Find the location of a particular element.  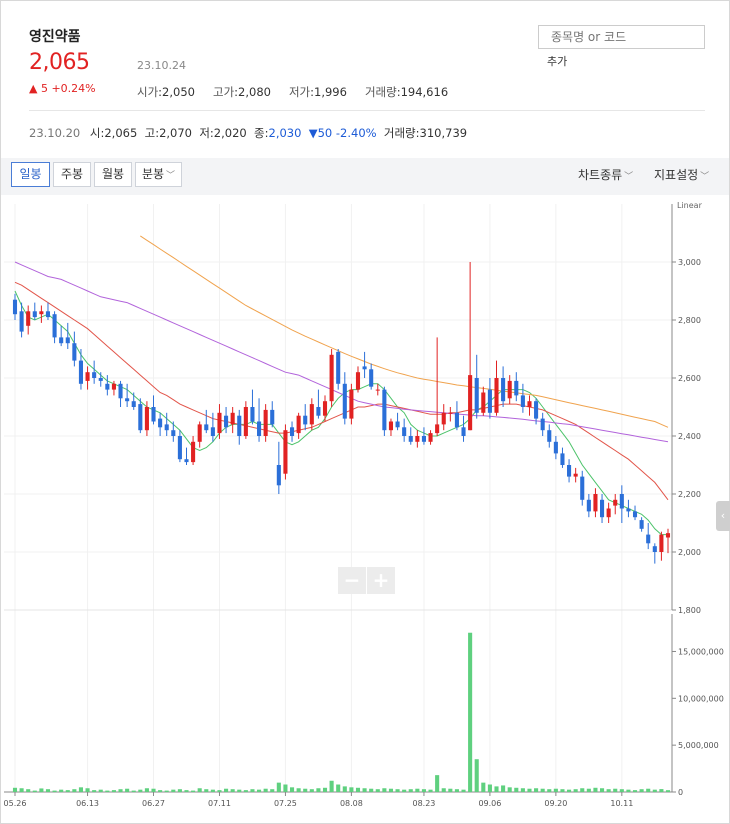

chevron-left-icon: ‹ is located at coordinates (723, 516).